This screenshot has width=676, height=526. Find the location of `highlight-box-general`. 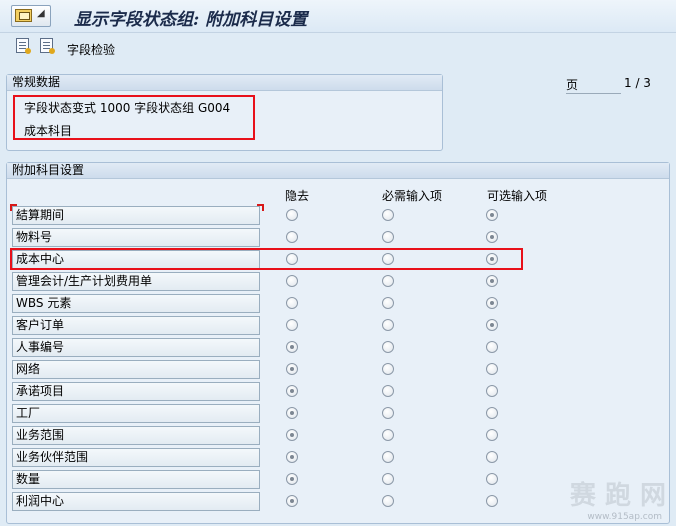

highlight-box-general is located at coordinates (134, 117).